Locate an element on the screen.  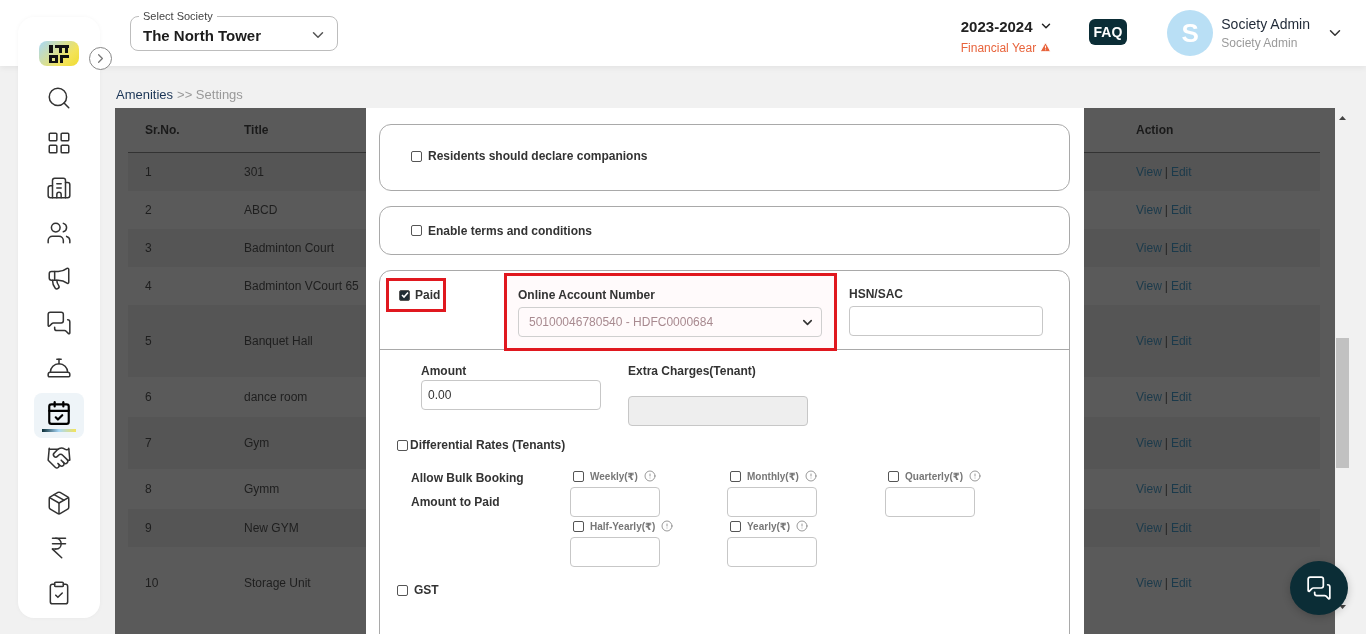
column-header: Action is located at coordinates (1155, 130).